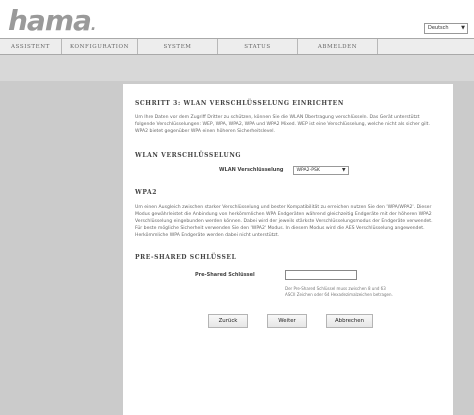 The width and height of the screenshot is (474, 415). Describe the element at coordinates (225, 274) in the screenshot. I see `psk-label: Pre-Shared Schlüssel` at that location.